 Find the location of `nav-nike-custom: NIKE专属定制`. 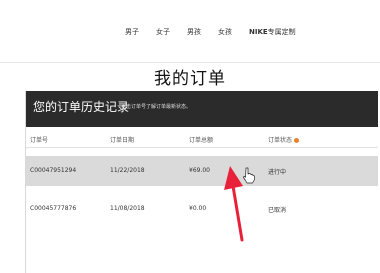

nav-nike-custom: NIKE专属定制 is located at coordinates (272, 32).